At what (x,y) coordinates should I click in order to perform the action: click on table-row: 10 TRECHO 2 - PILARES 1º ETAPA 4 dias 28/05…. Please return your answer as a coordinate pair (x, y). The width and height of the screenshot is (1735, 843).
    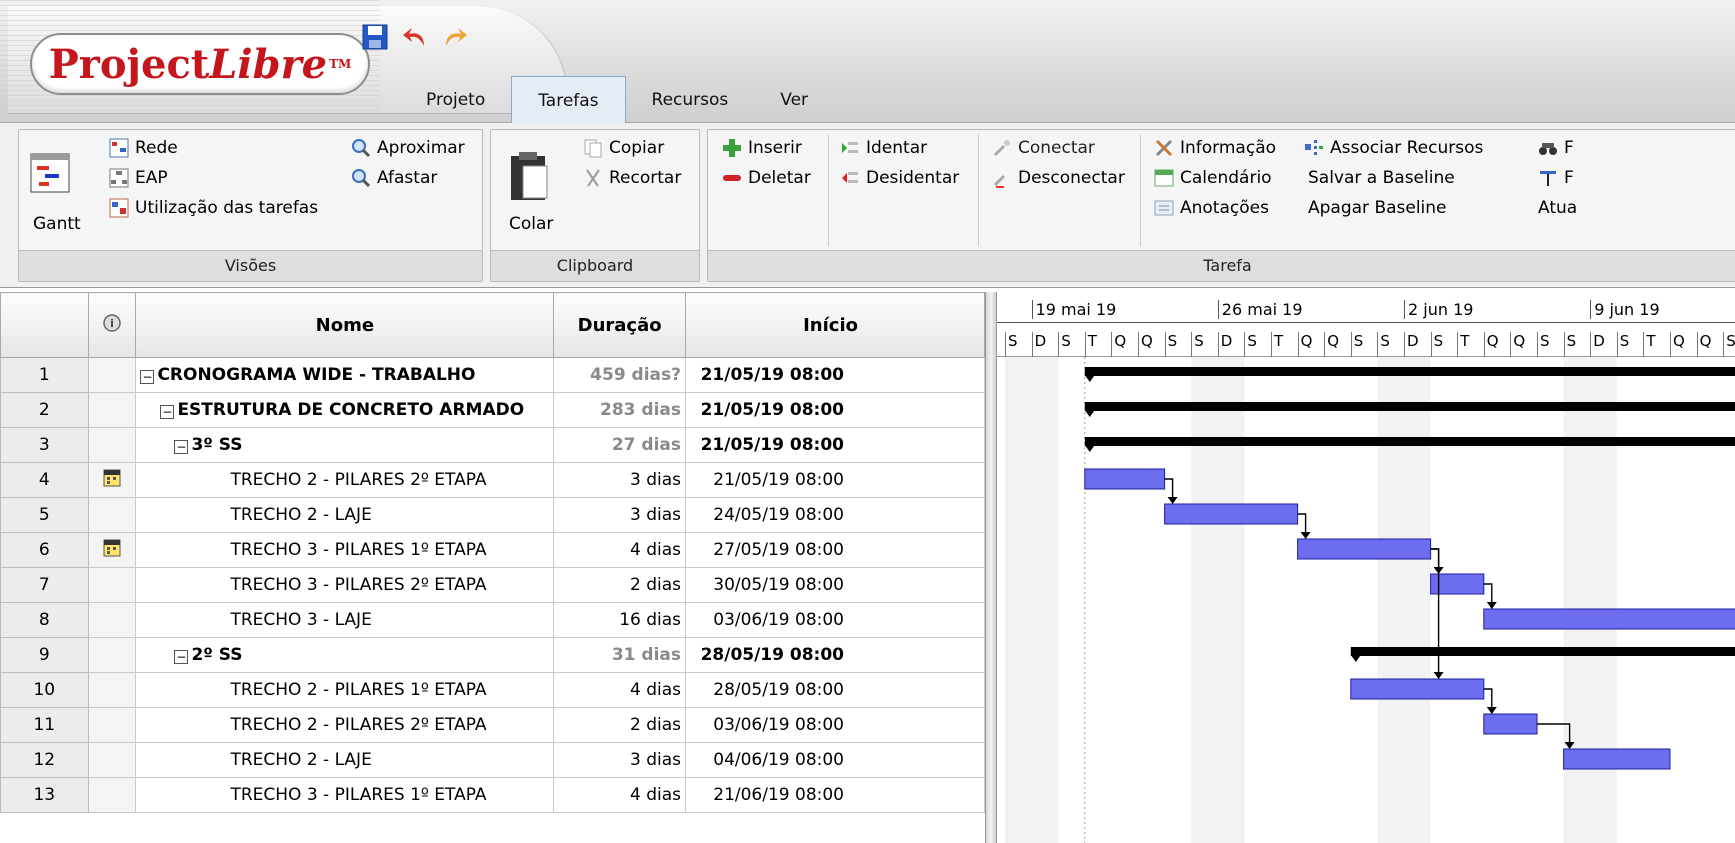
    Looking at the image, I should click on (492, 690).